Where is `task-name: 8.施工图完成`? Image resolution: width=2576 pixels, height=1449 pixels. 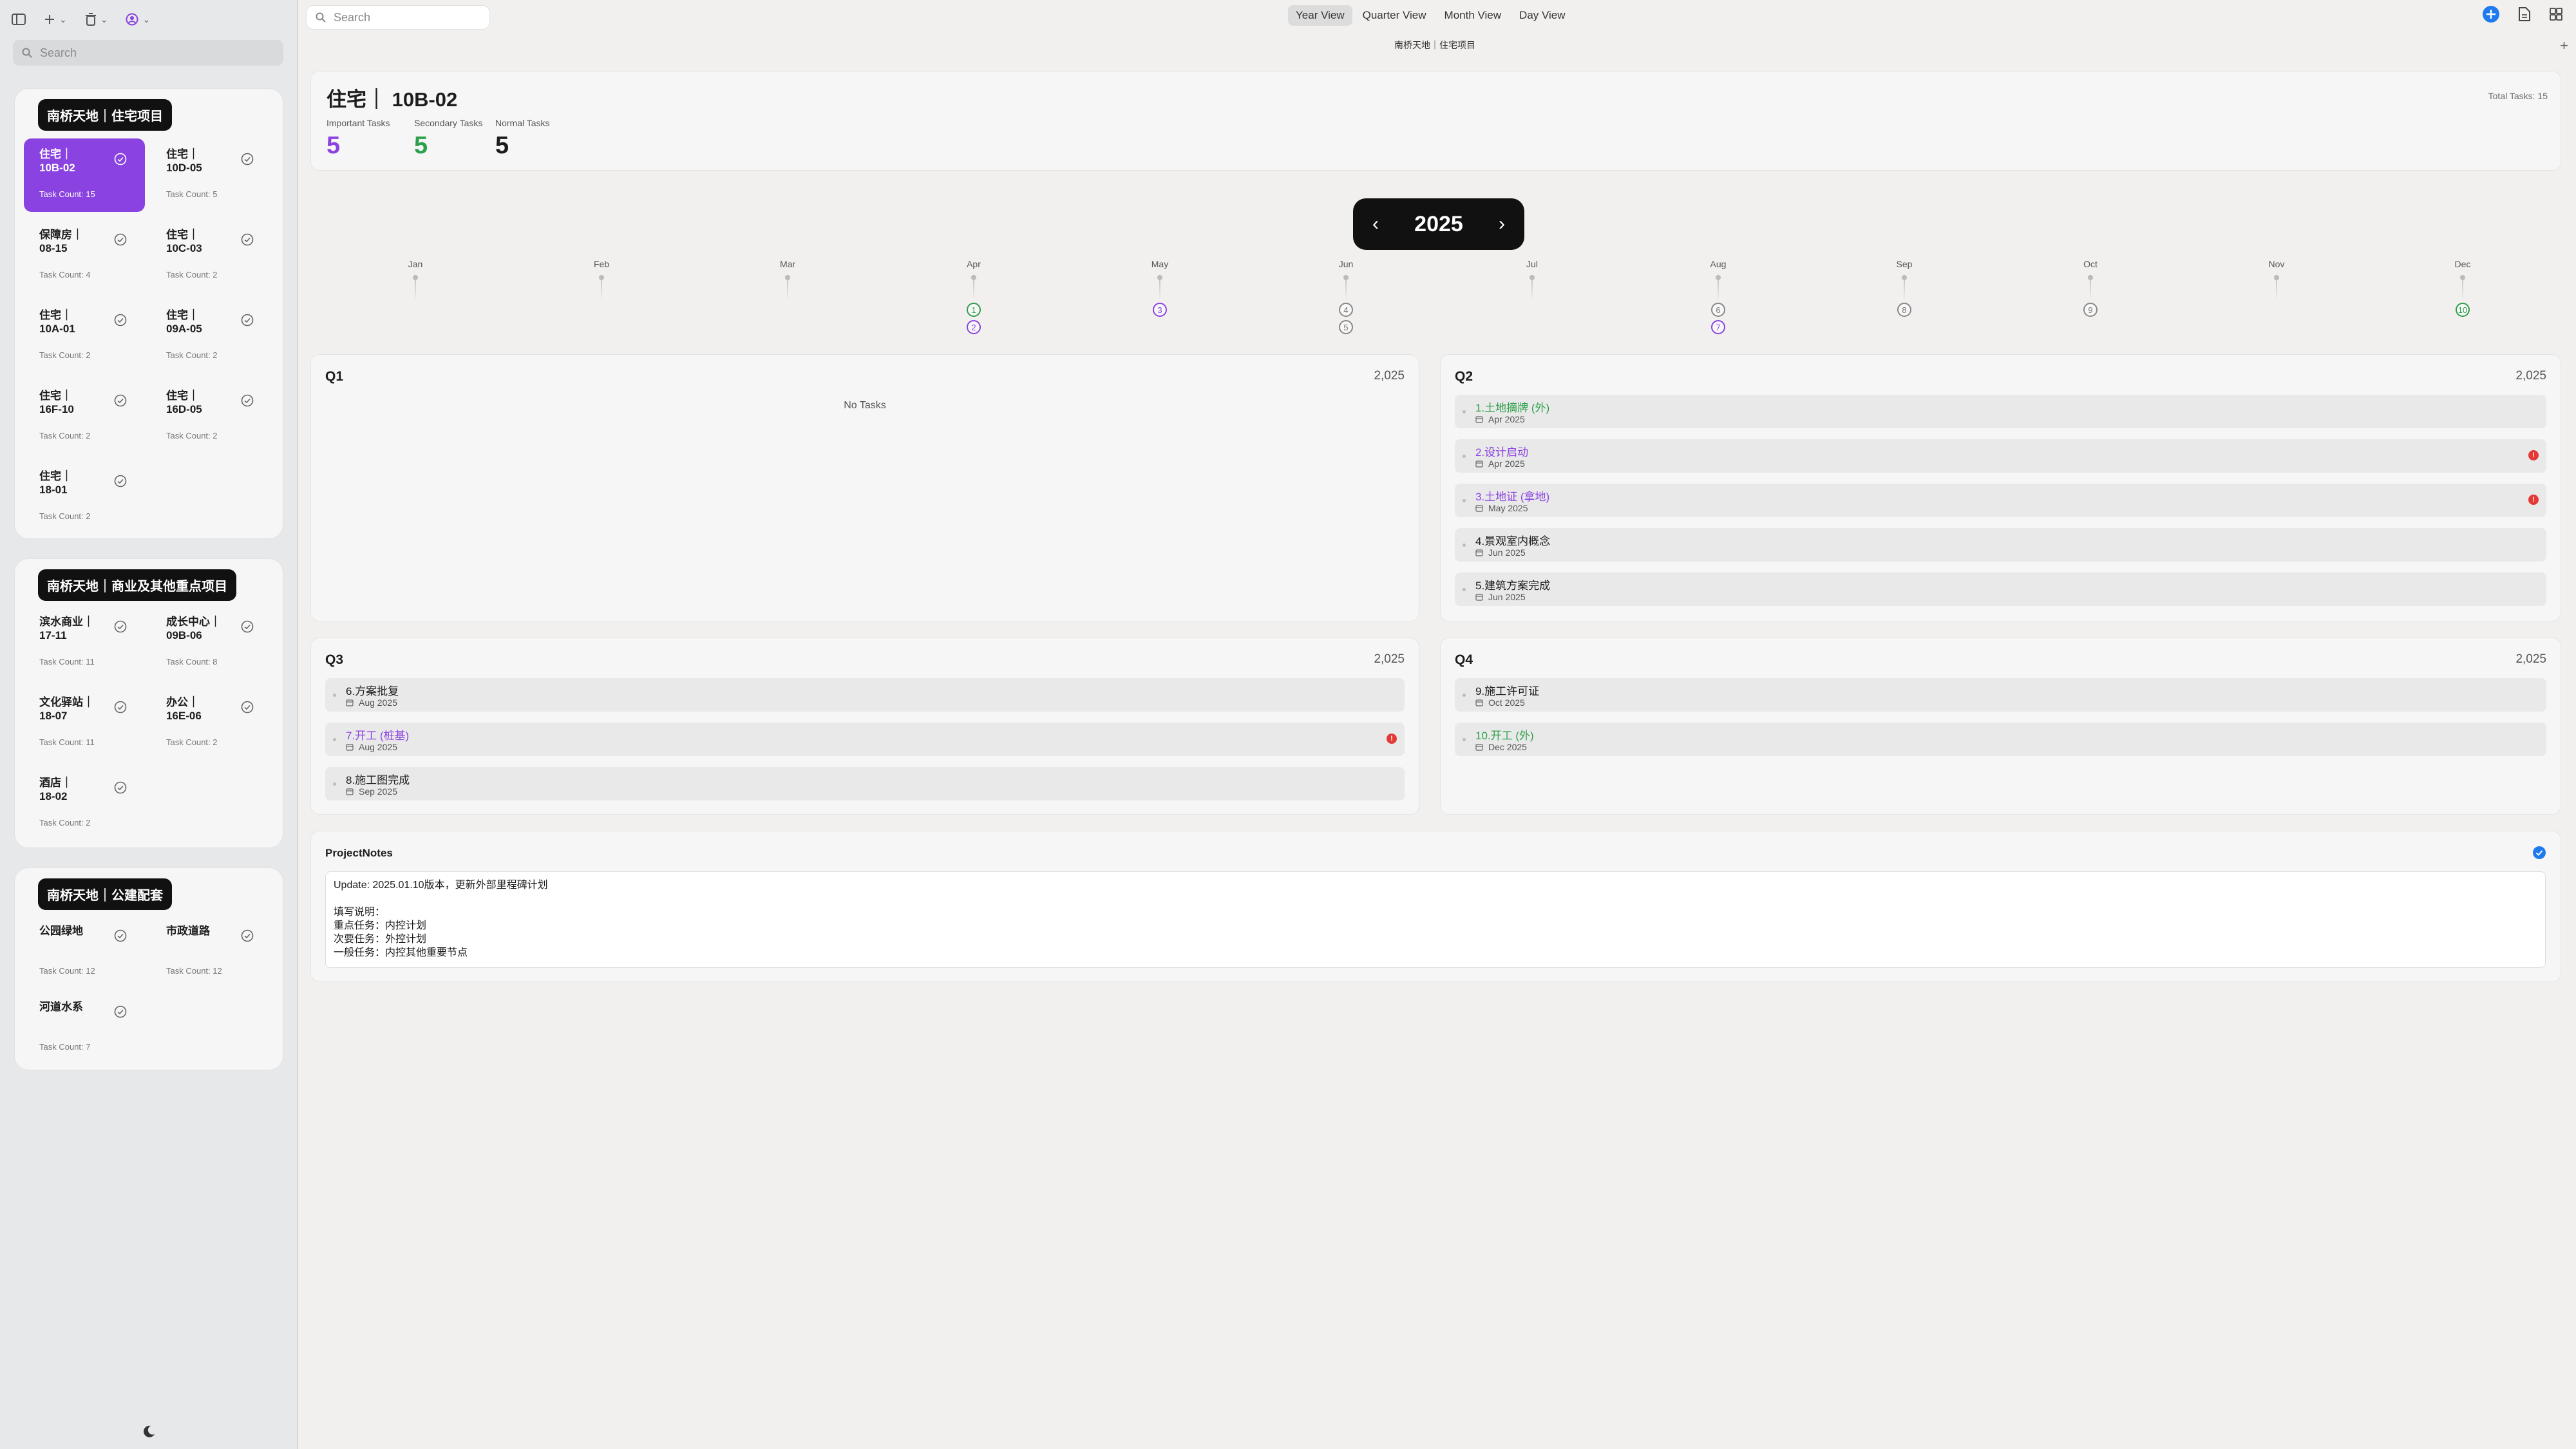 task-name: 8.施工图完成 is located at coordinates (378, 780).